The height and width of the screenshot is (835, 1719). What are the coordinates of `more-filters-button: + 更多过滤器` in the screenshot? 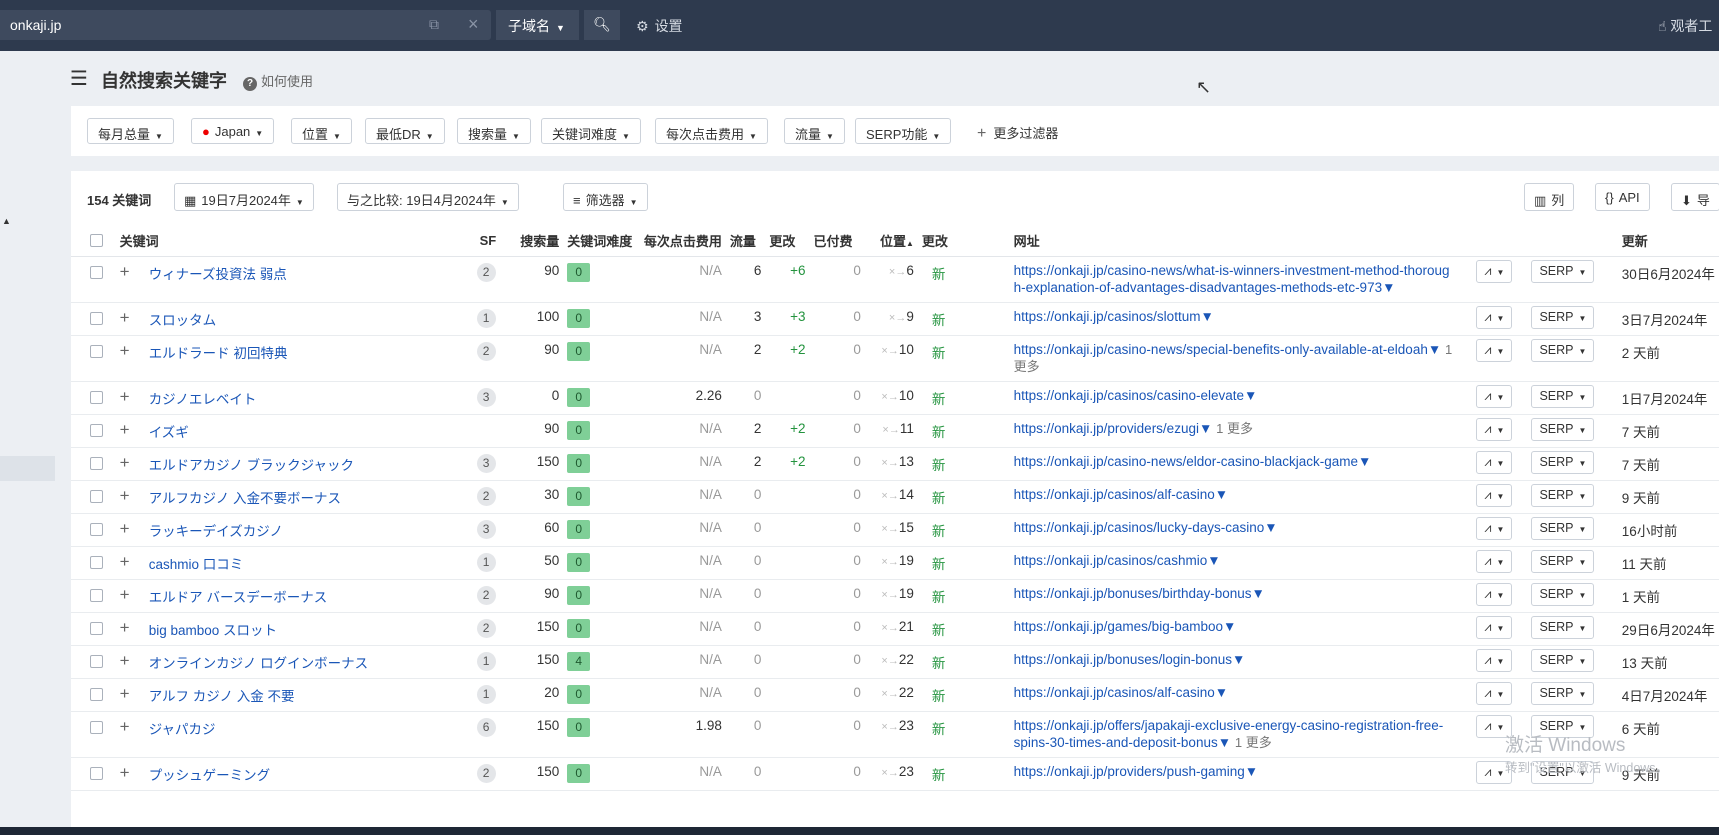 It's located at (1017, 132).